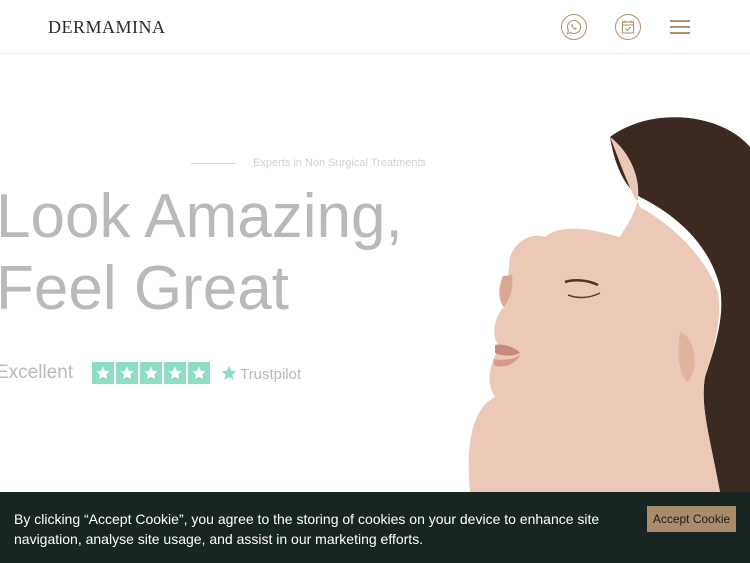  I want to click on site-logo: DERMAMINA, so click(107, 27).